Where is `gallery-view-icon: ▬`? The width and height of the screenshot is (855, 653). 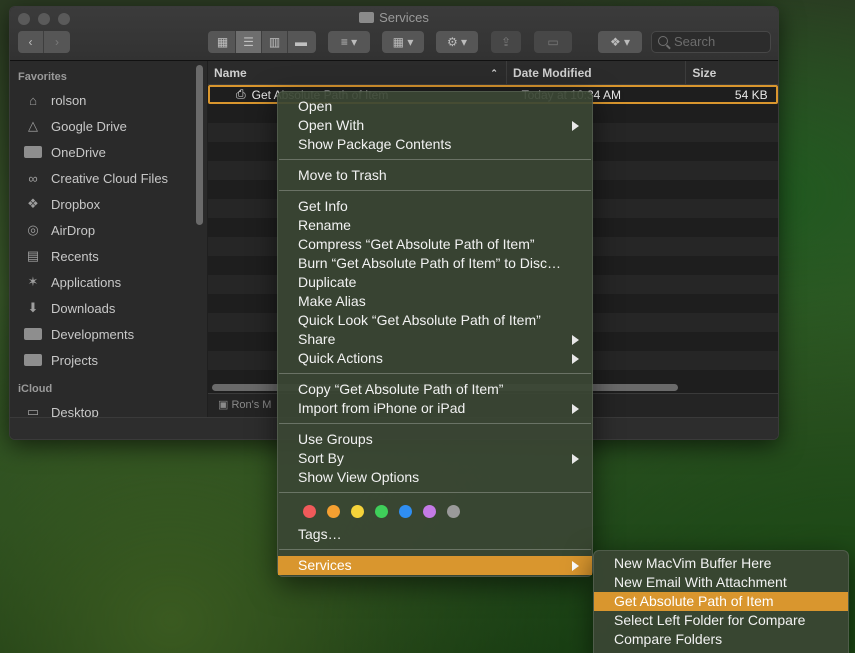 gallery-view-icon: ▬ is located at coordinates (301, 42).